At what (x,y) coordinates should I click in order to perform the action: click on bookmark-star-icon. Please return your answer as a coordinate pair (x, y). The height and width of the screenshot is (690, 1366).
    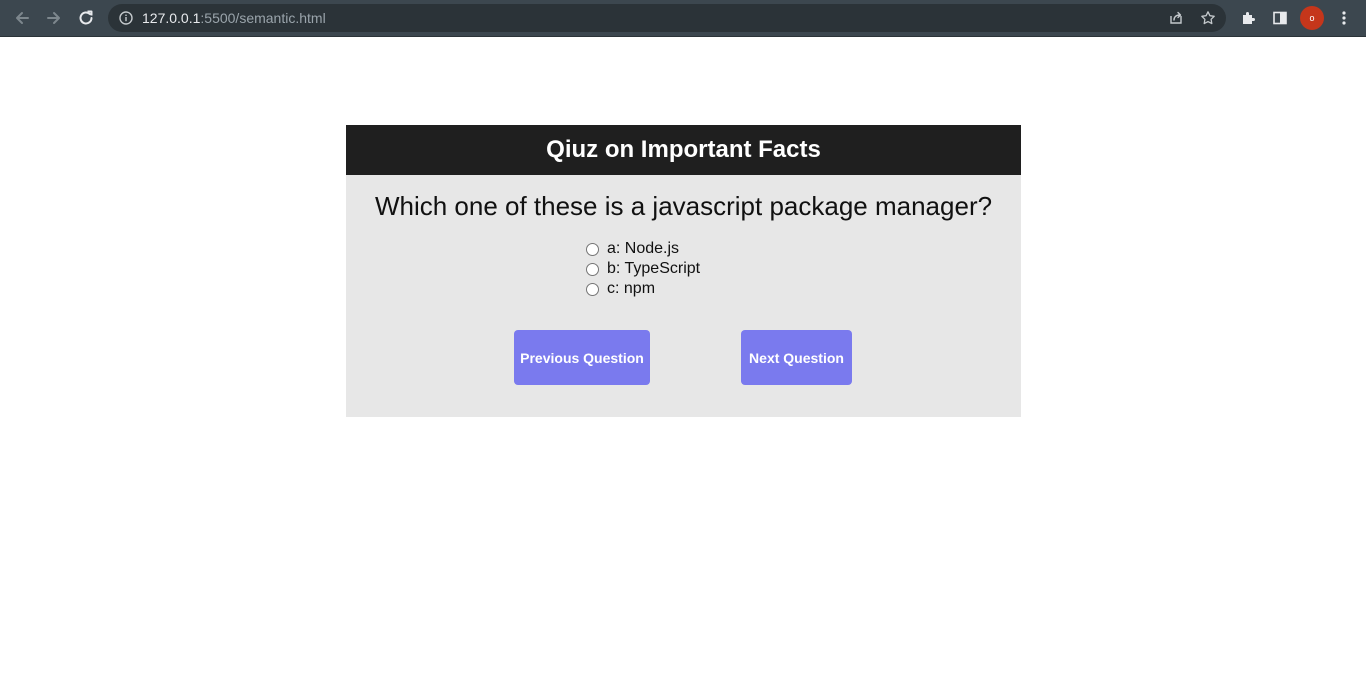
    Looking at the image, I should click on (1208, 18).